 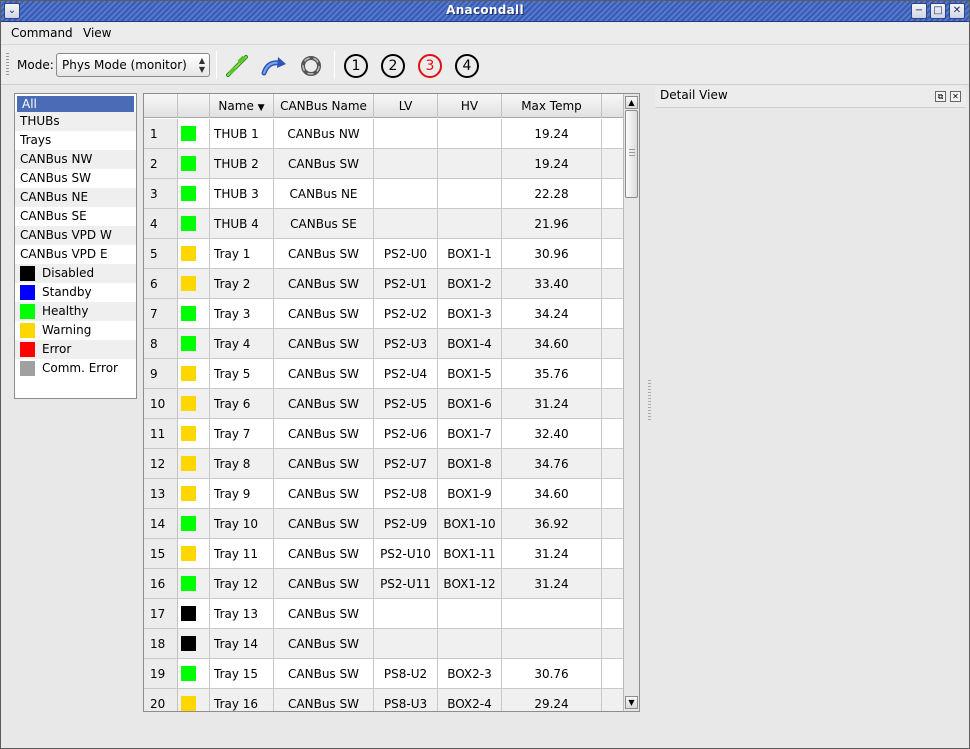 I want to click on close-button: ✕, so click(x=957, y=11).